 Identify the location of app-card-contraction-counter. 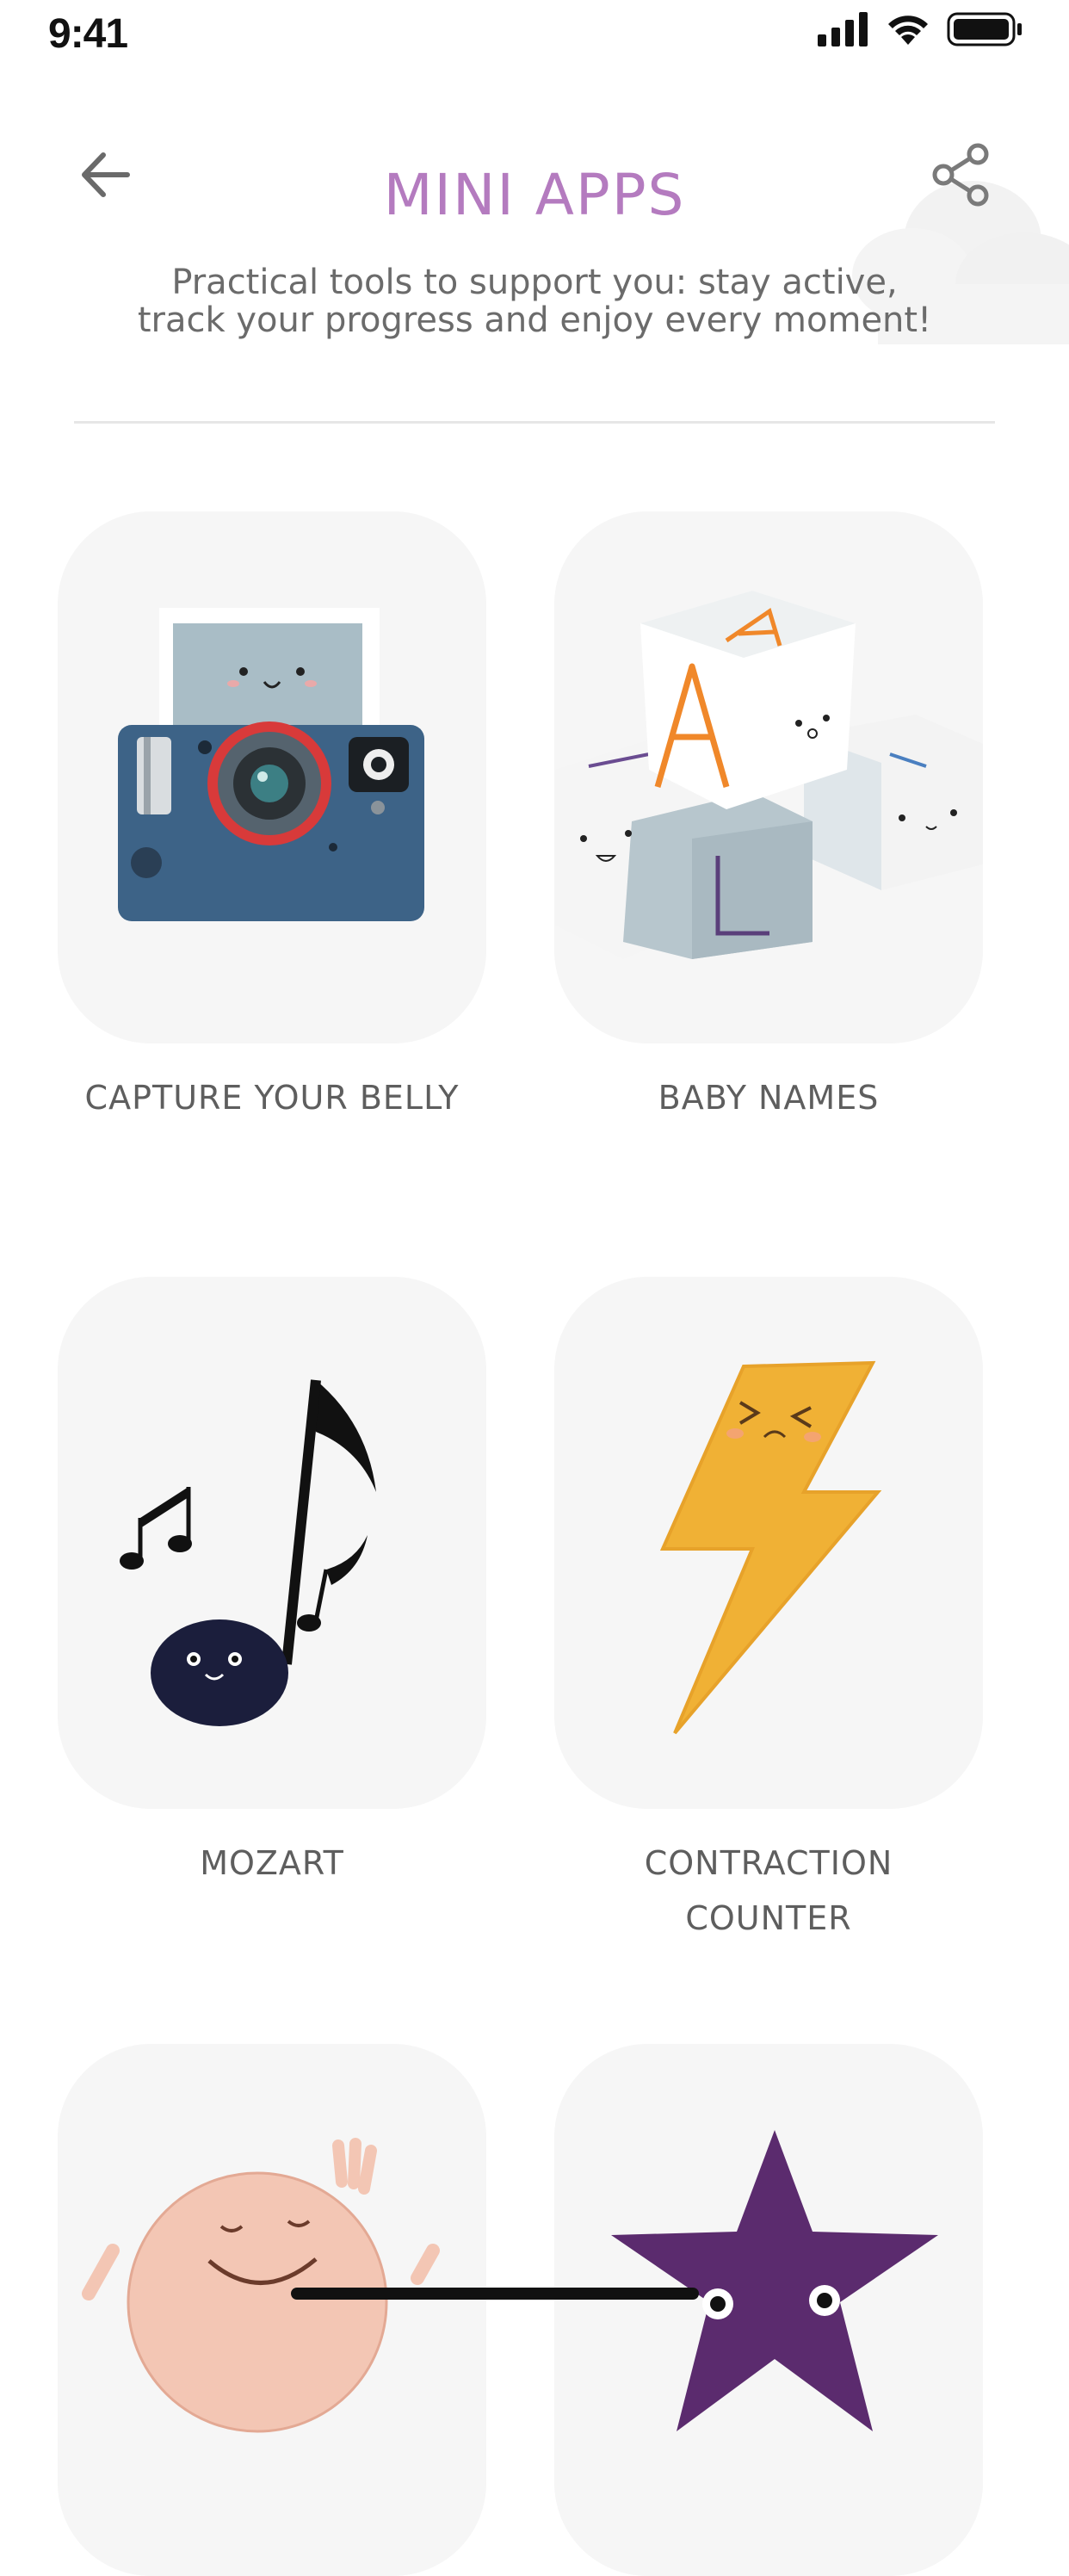
(769, 1543).